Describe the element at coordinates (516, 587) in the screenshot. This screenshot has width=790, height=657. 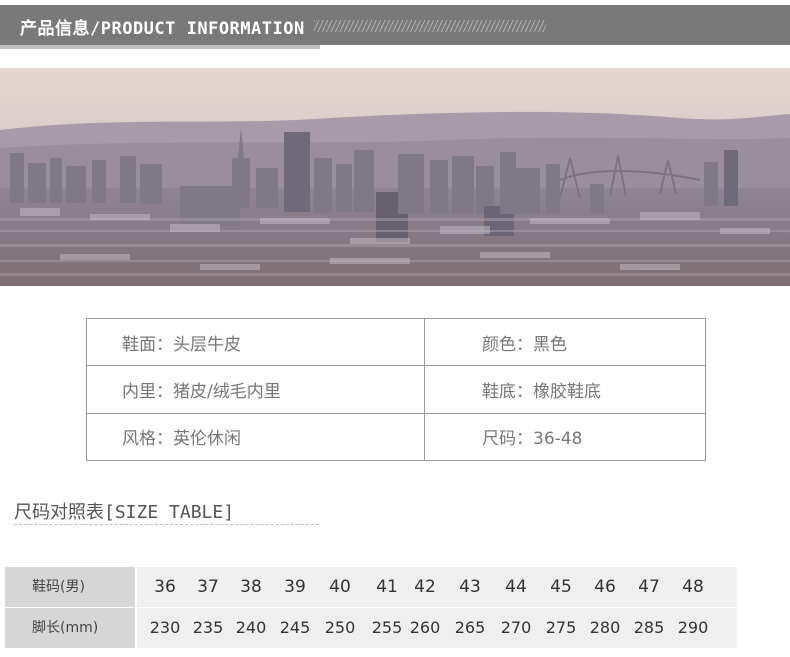
I see `size-cell: 44` at that location.